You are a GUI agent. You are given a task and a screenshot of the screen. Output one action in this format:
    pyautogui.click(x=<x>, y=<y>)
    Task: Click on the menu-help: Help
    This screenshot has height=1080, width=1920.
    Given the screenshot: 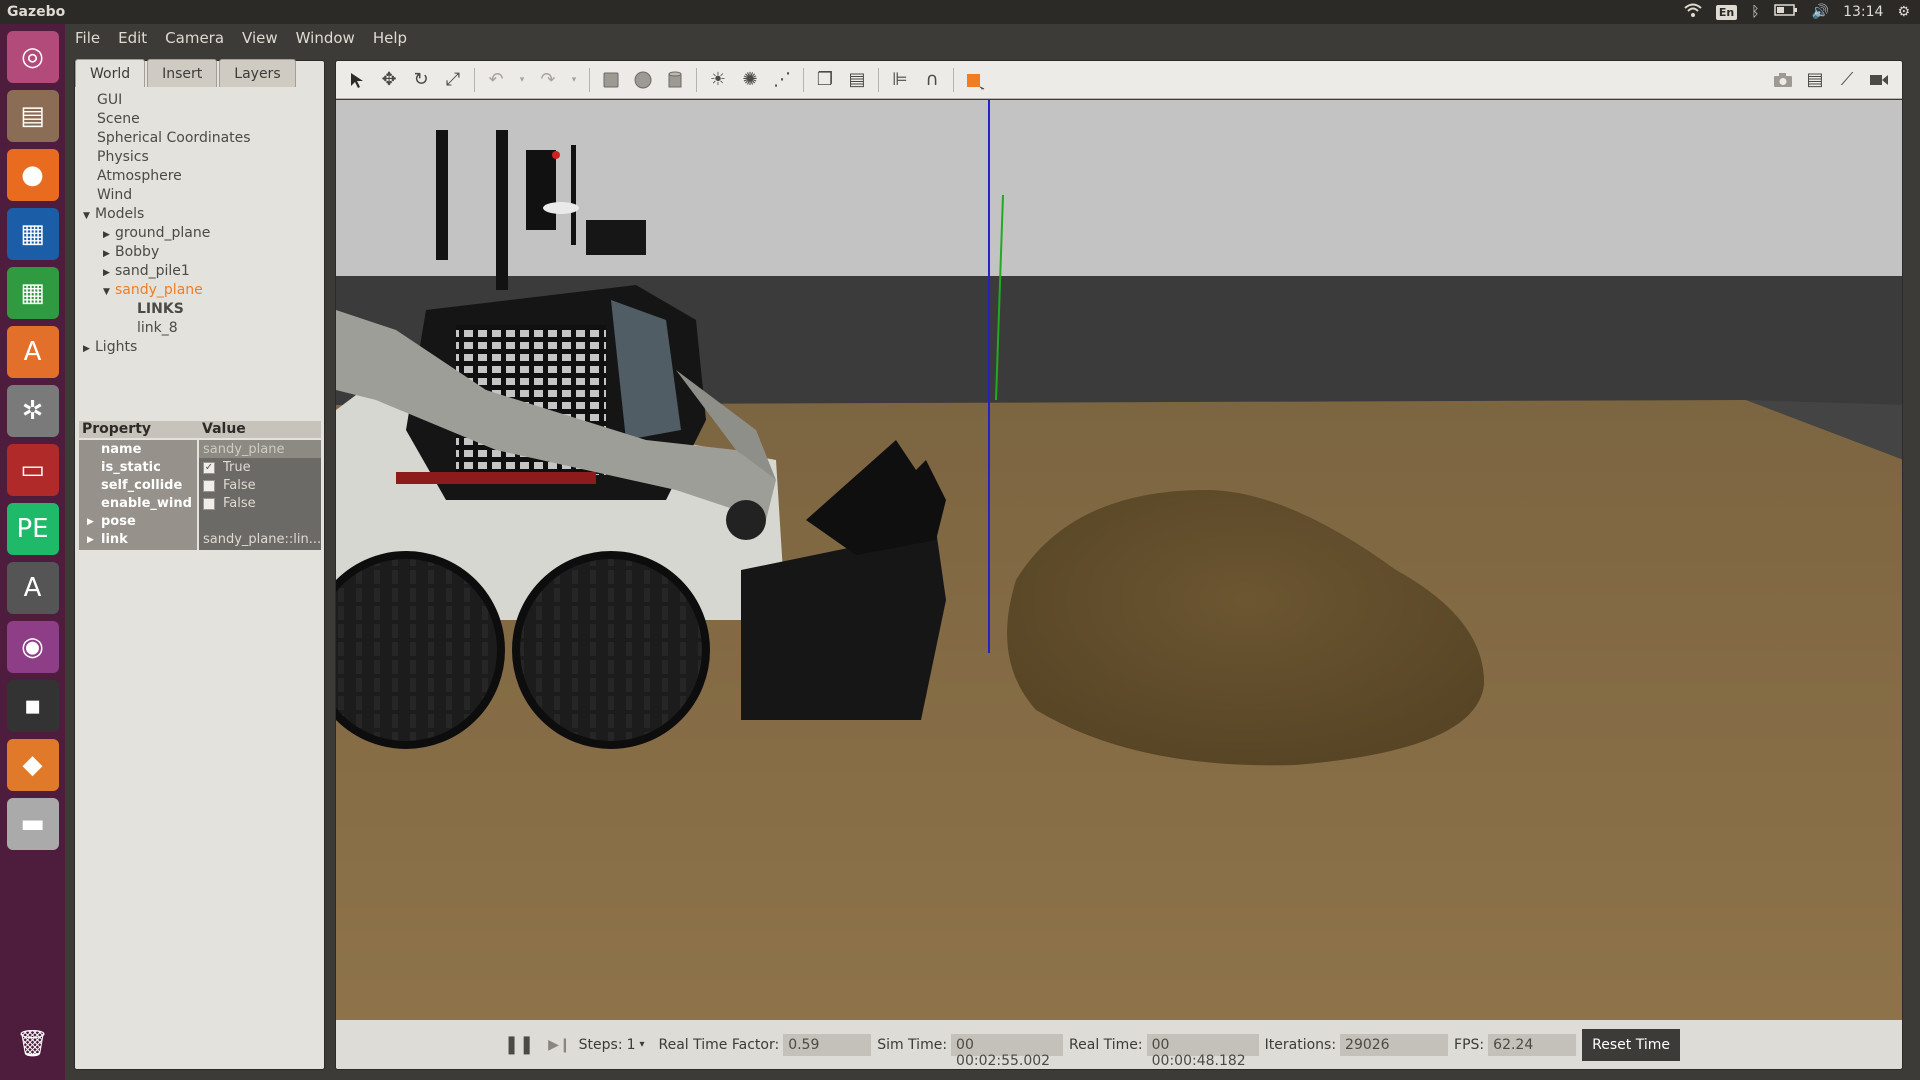 What is the action you would take?
    pyautogui.click(x=390, y=38)
    